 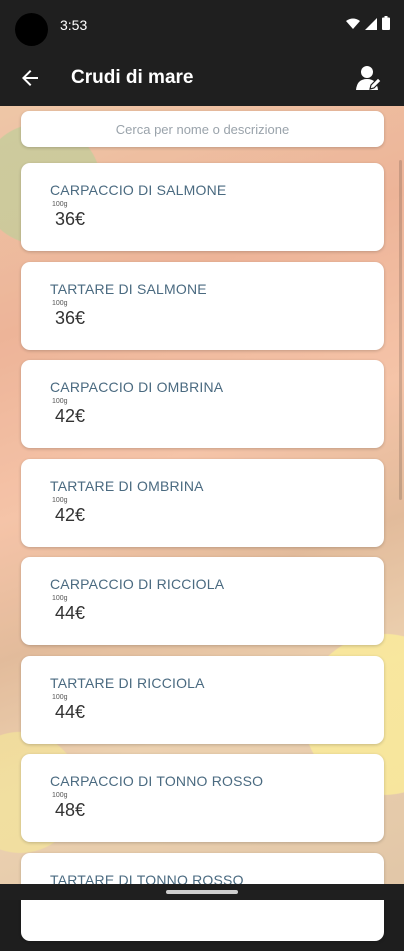 What do you see at coordinates (202, 129) in the screenshot?
I see `search-input: Cerca per nome o descrizione` at bounding box center [202, 129].